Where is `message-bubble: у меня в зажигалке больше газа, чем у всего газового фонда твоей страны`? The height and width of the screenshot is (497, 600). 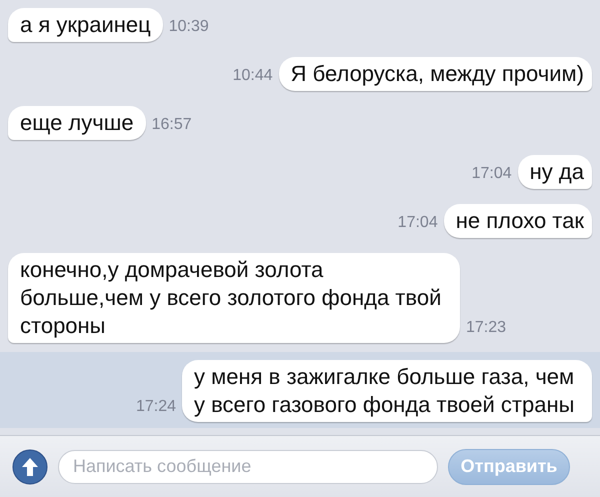 message-bubble: у меня в зажигалке больше газа, чем у всего газового фонда твоей страны is located at coordinates (387, 391).